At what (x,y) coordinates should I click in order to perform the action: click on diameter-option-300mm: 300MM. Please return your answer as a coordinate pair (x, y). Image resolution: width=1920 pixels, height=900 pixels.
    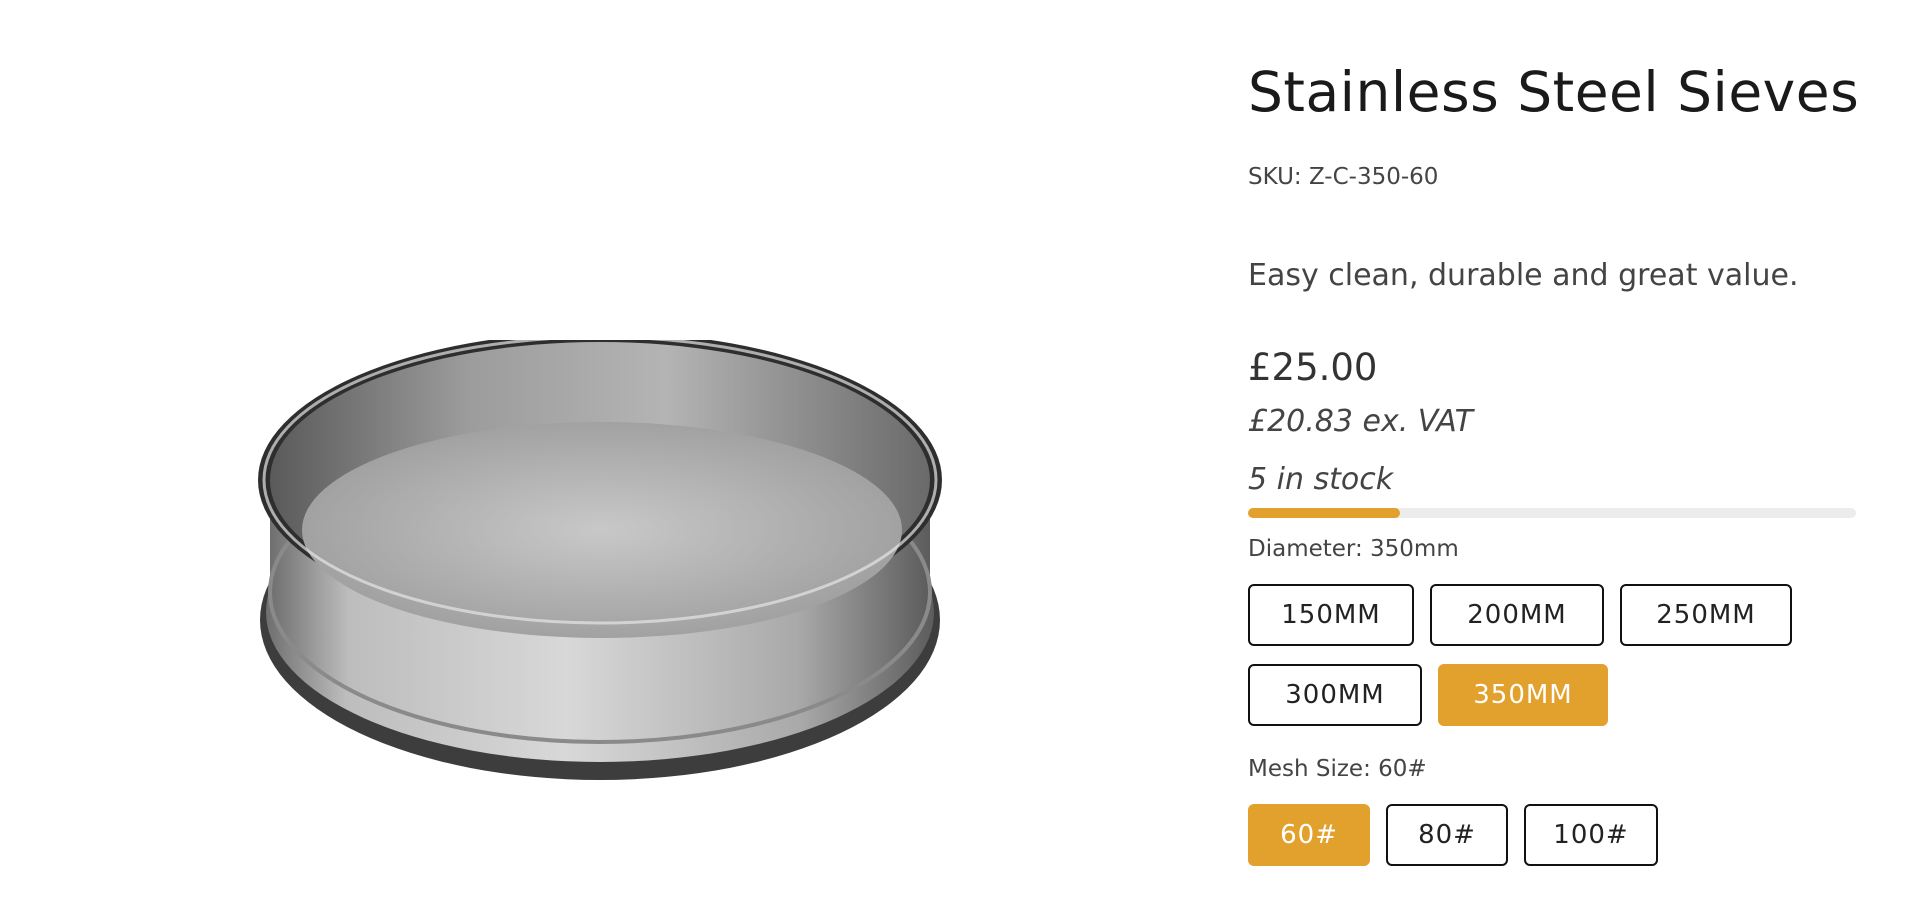
    Looking at the image, I should click on (1335, 695).